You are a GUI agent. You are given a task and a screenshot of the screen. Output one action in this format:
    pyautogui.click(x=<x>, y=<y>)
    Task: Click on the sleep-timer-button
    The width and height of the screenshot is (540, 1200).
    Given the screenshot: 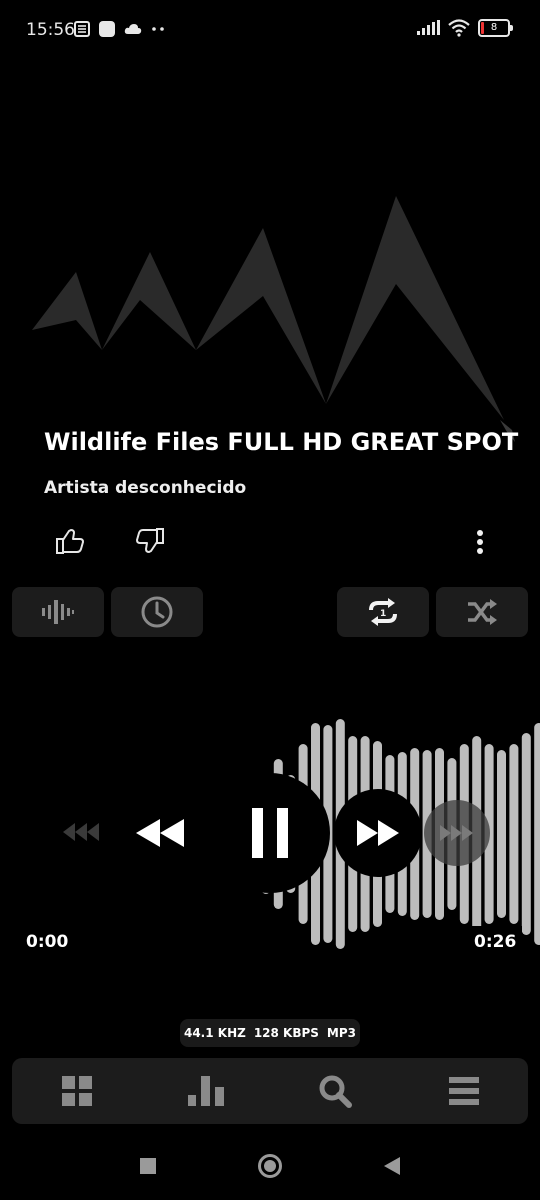 What is the action you would take?
    pyautogui.click(x=157, y=612)
    